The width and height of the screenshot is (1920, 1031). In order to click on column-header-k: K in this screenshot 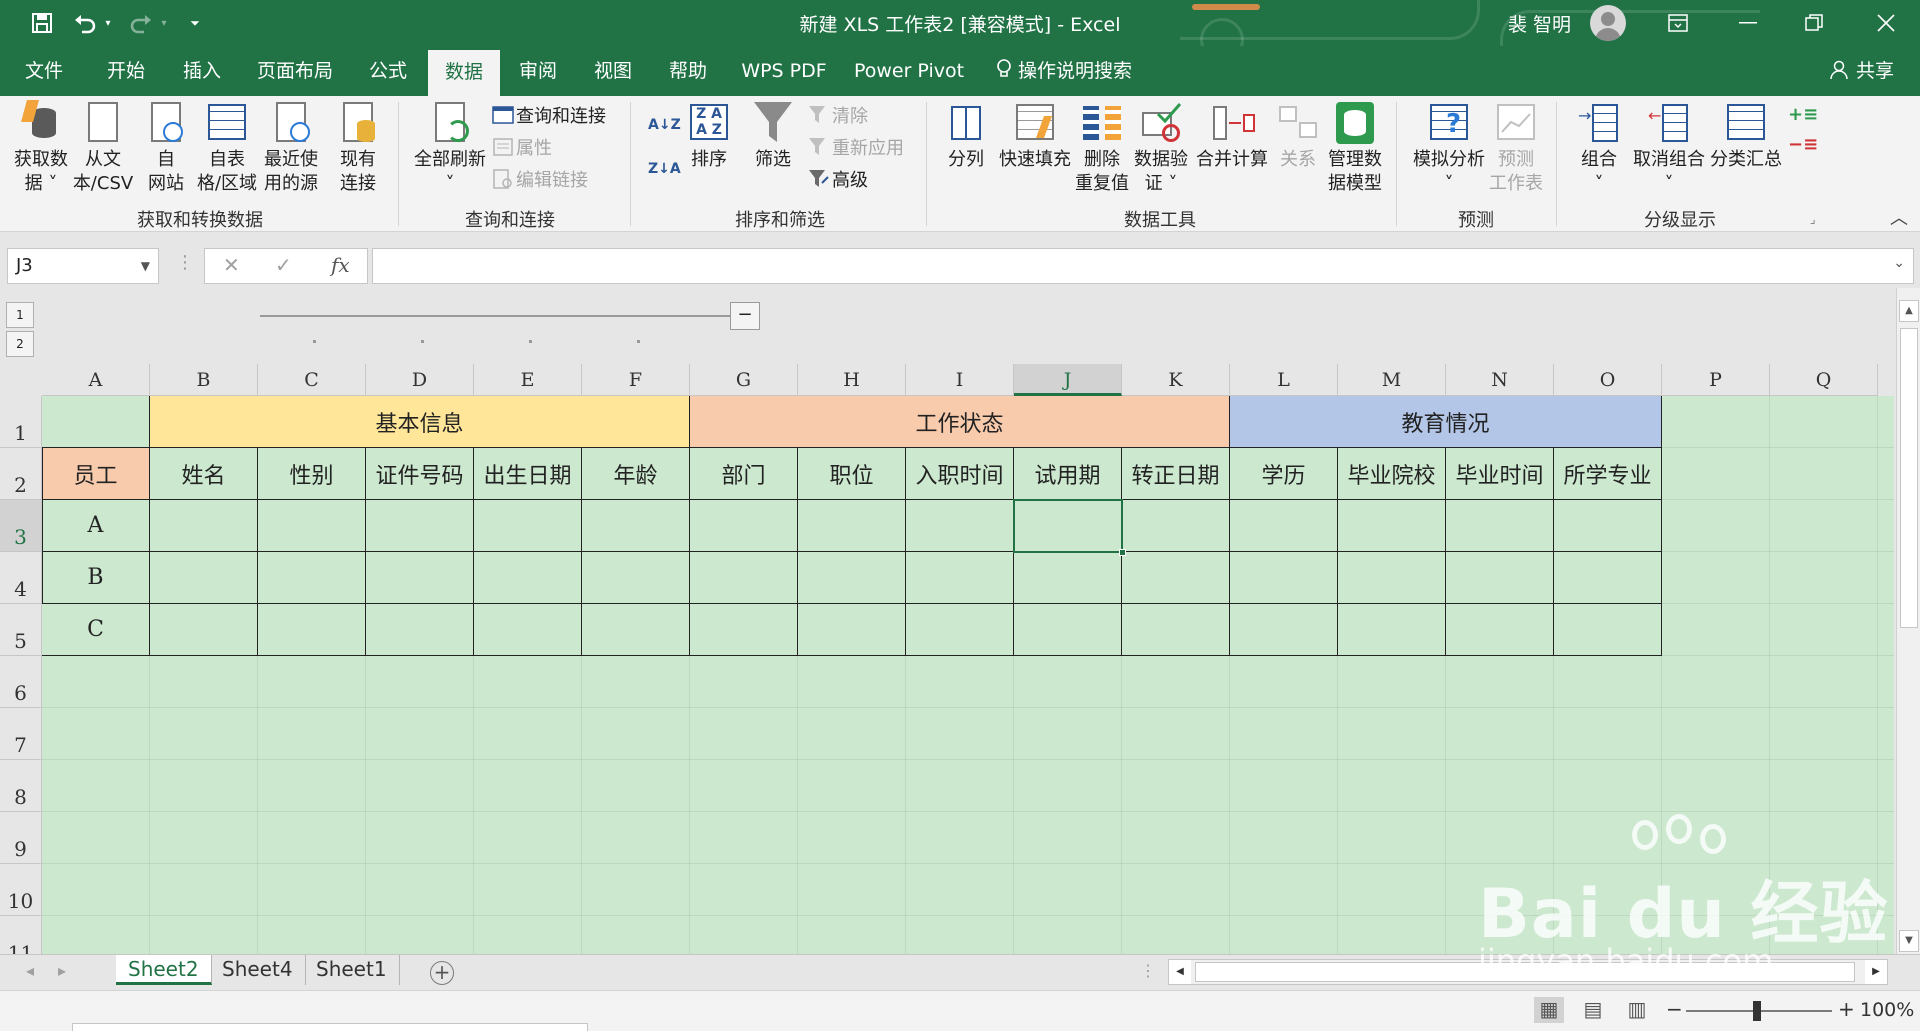, I will do `click(1176, 380)`.